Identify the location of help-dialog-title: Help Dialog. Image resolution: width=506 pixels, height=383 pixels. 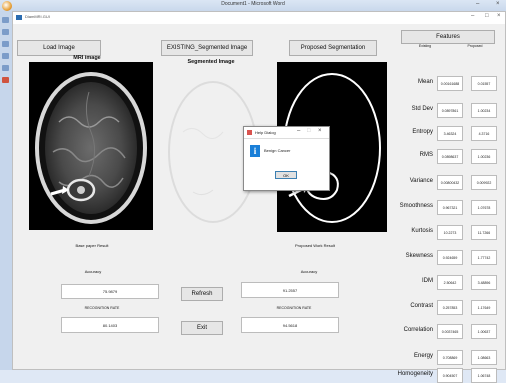
(265, 132).